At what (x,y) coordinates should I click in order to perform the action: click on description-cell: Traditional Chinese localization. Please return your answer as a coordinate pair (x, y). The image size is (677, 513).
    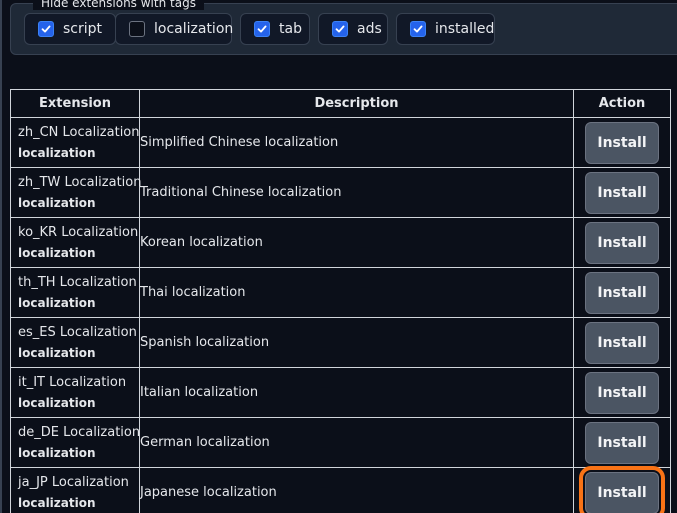
    Looking at the image, I should click on (356, 192).